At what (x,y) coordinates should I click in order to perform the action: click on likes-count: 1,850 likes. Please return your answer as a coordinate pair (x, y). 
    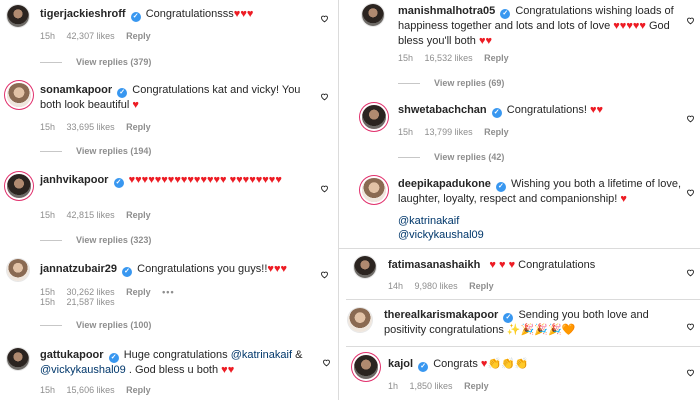
    Looking at the image, I should click on (431, 386).